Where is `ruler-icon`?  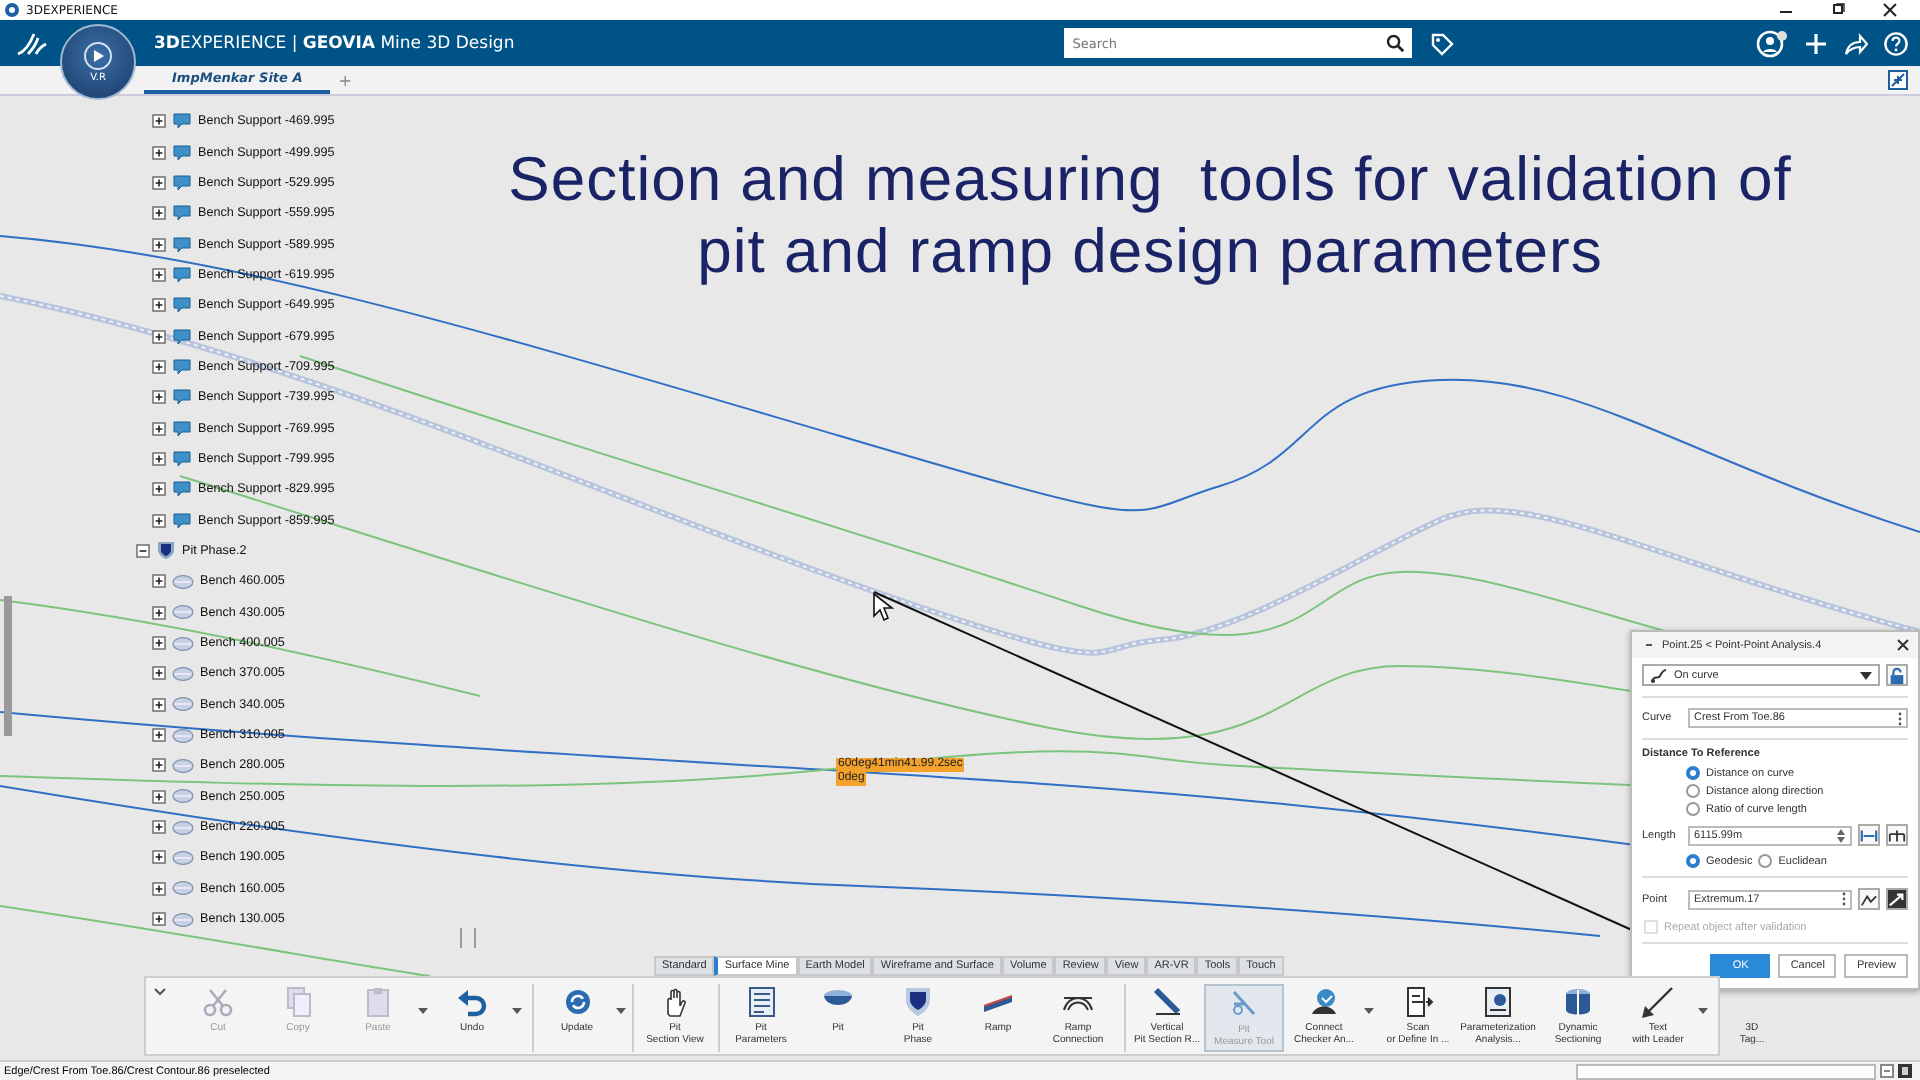 ruler-icon is located at coordinates (1897, 835).